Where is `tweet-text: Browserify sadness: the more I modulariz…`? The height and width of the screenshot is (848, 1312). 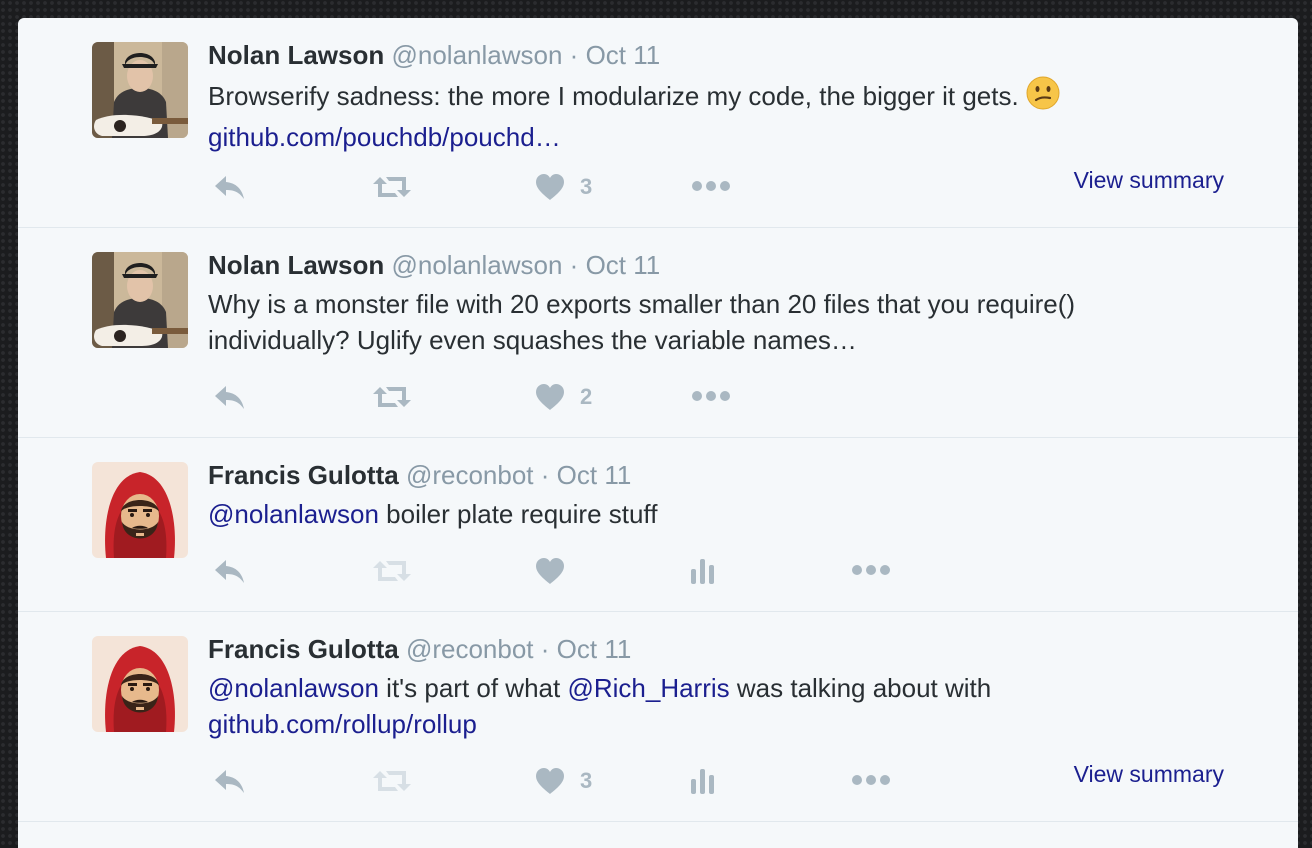 tweet-text: Browserify sadness: the more I modulariz… is located at coordinates (713, 115).